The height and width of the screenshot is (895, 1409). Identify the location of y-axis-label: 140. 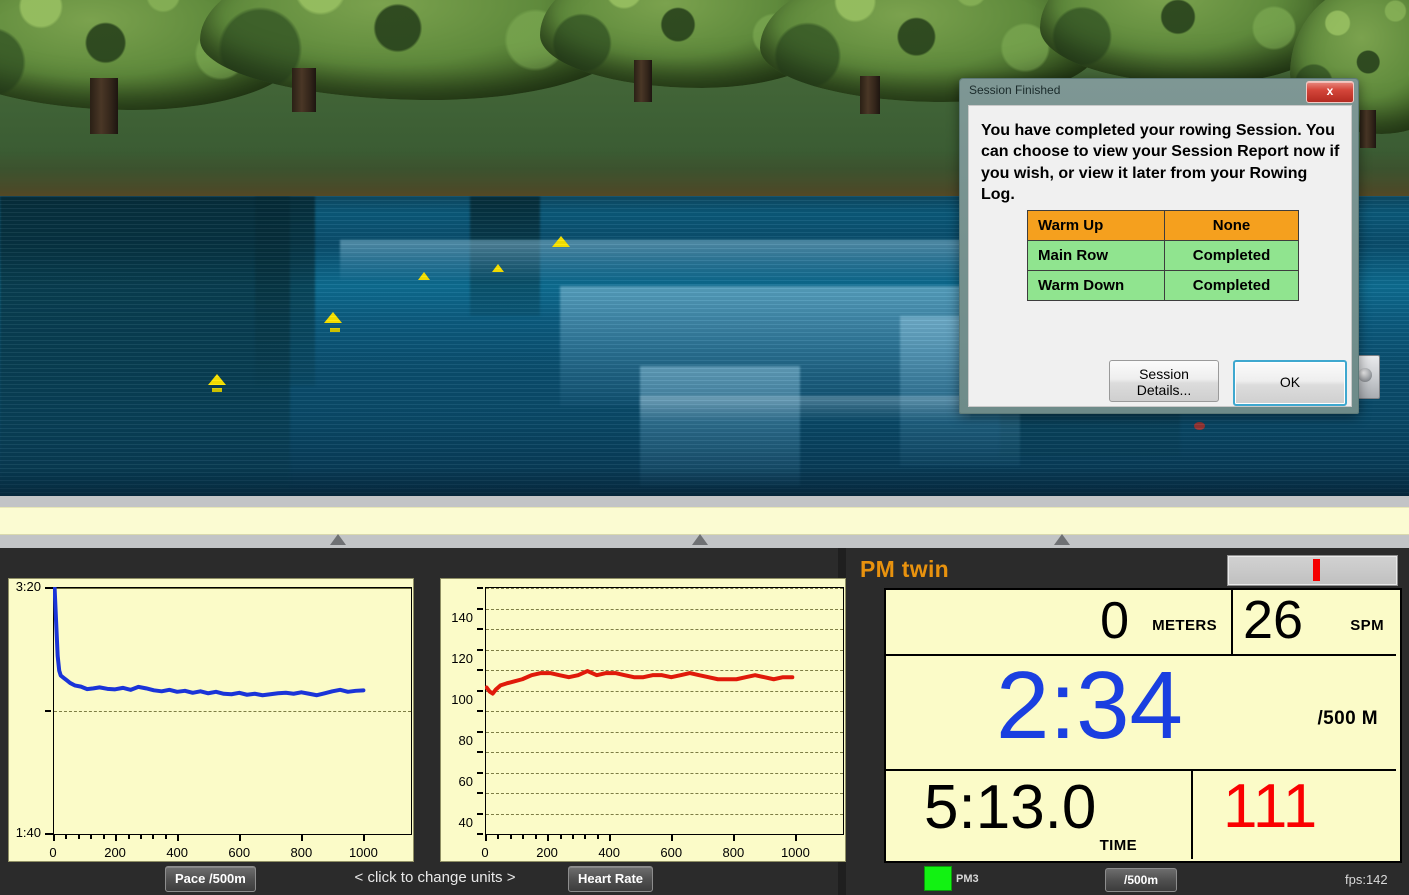
(462, 617).